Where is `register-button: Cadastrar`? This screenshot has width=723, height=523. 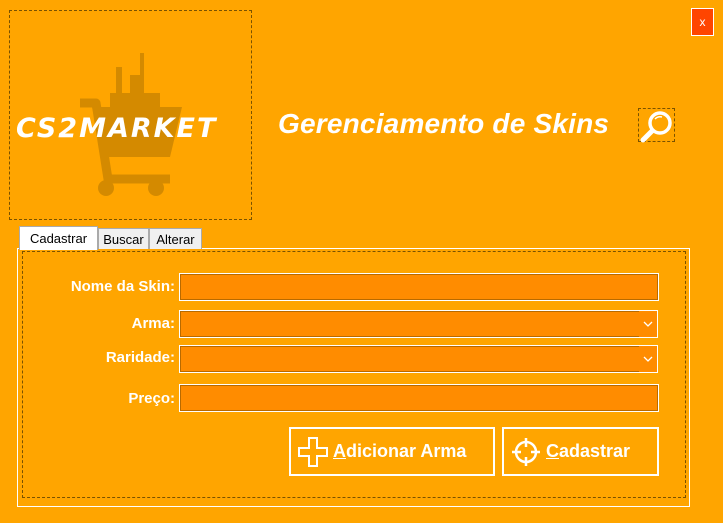
register-button: Cadastrar is located at coordinates (580, 451).